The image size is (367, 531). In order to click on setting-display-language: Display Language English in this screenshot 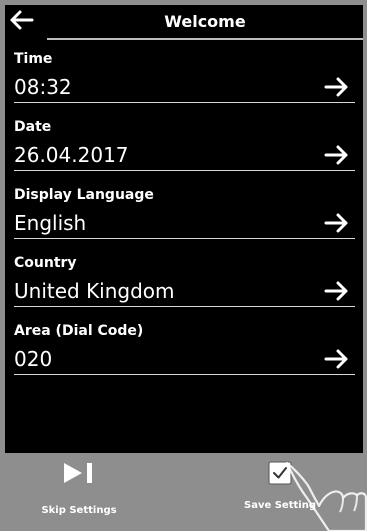, I will do `click(184, 218)`.